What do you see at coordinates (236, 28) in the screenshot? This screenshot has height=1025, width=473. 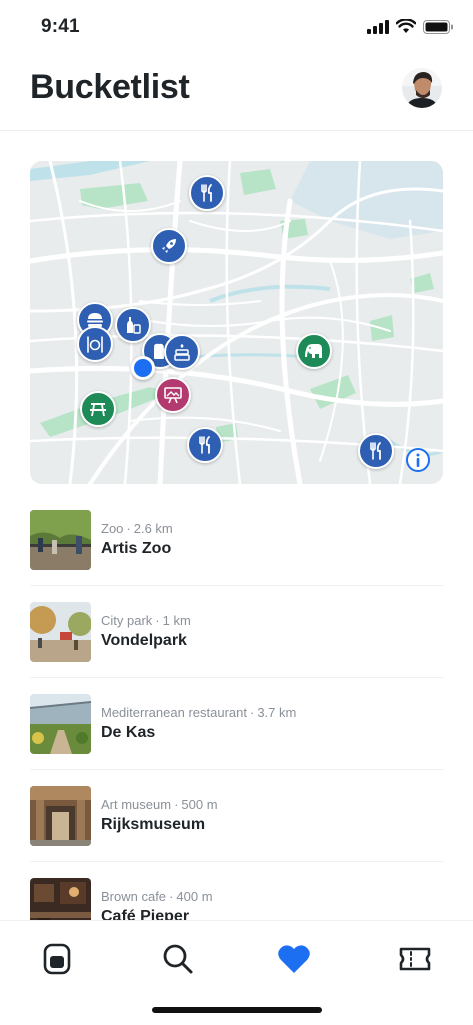 I see `status-bar: 9:41` at bounding box center [236, 28].